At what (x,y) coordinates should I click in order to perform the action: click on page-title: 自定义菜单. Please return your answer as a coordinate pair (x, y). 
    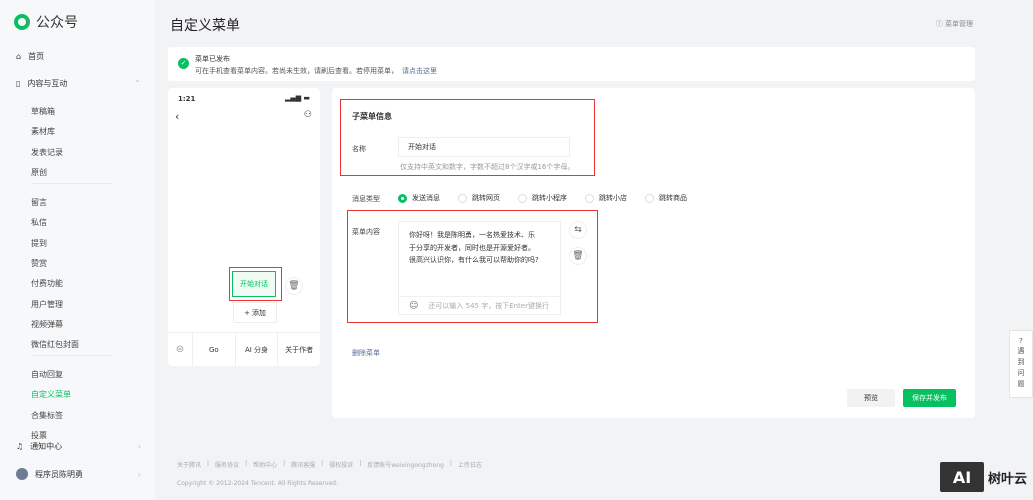
    Looking at the image, I should click on (205, 26).